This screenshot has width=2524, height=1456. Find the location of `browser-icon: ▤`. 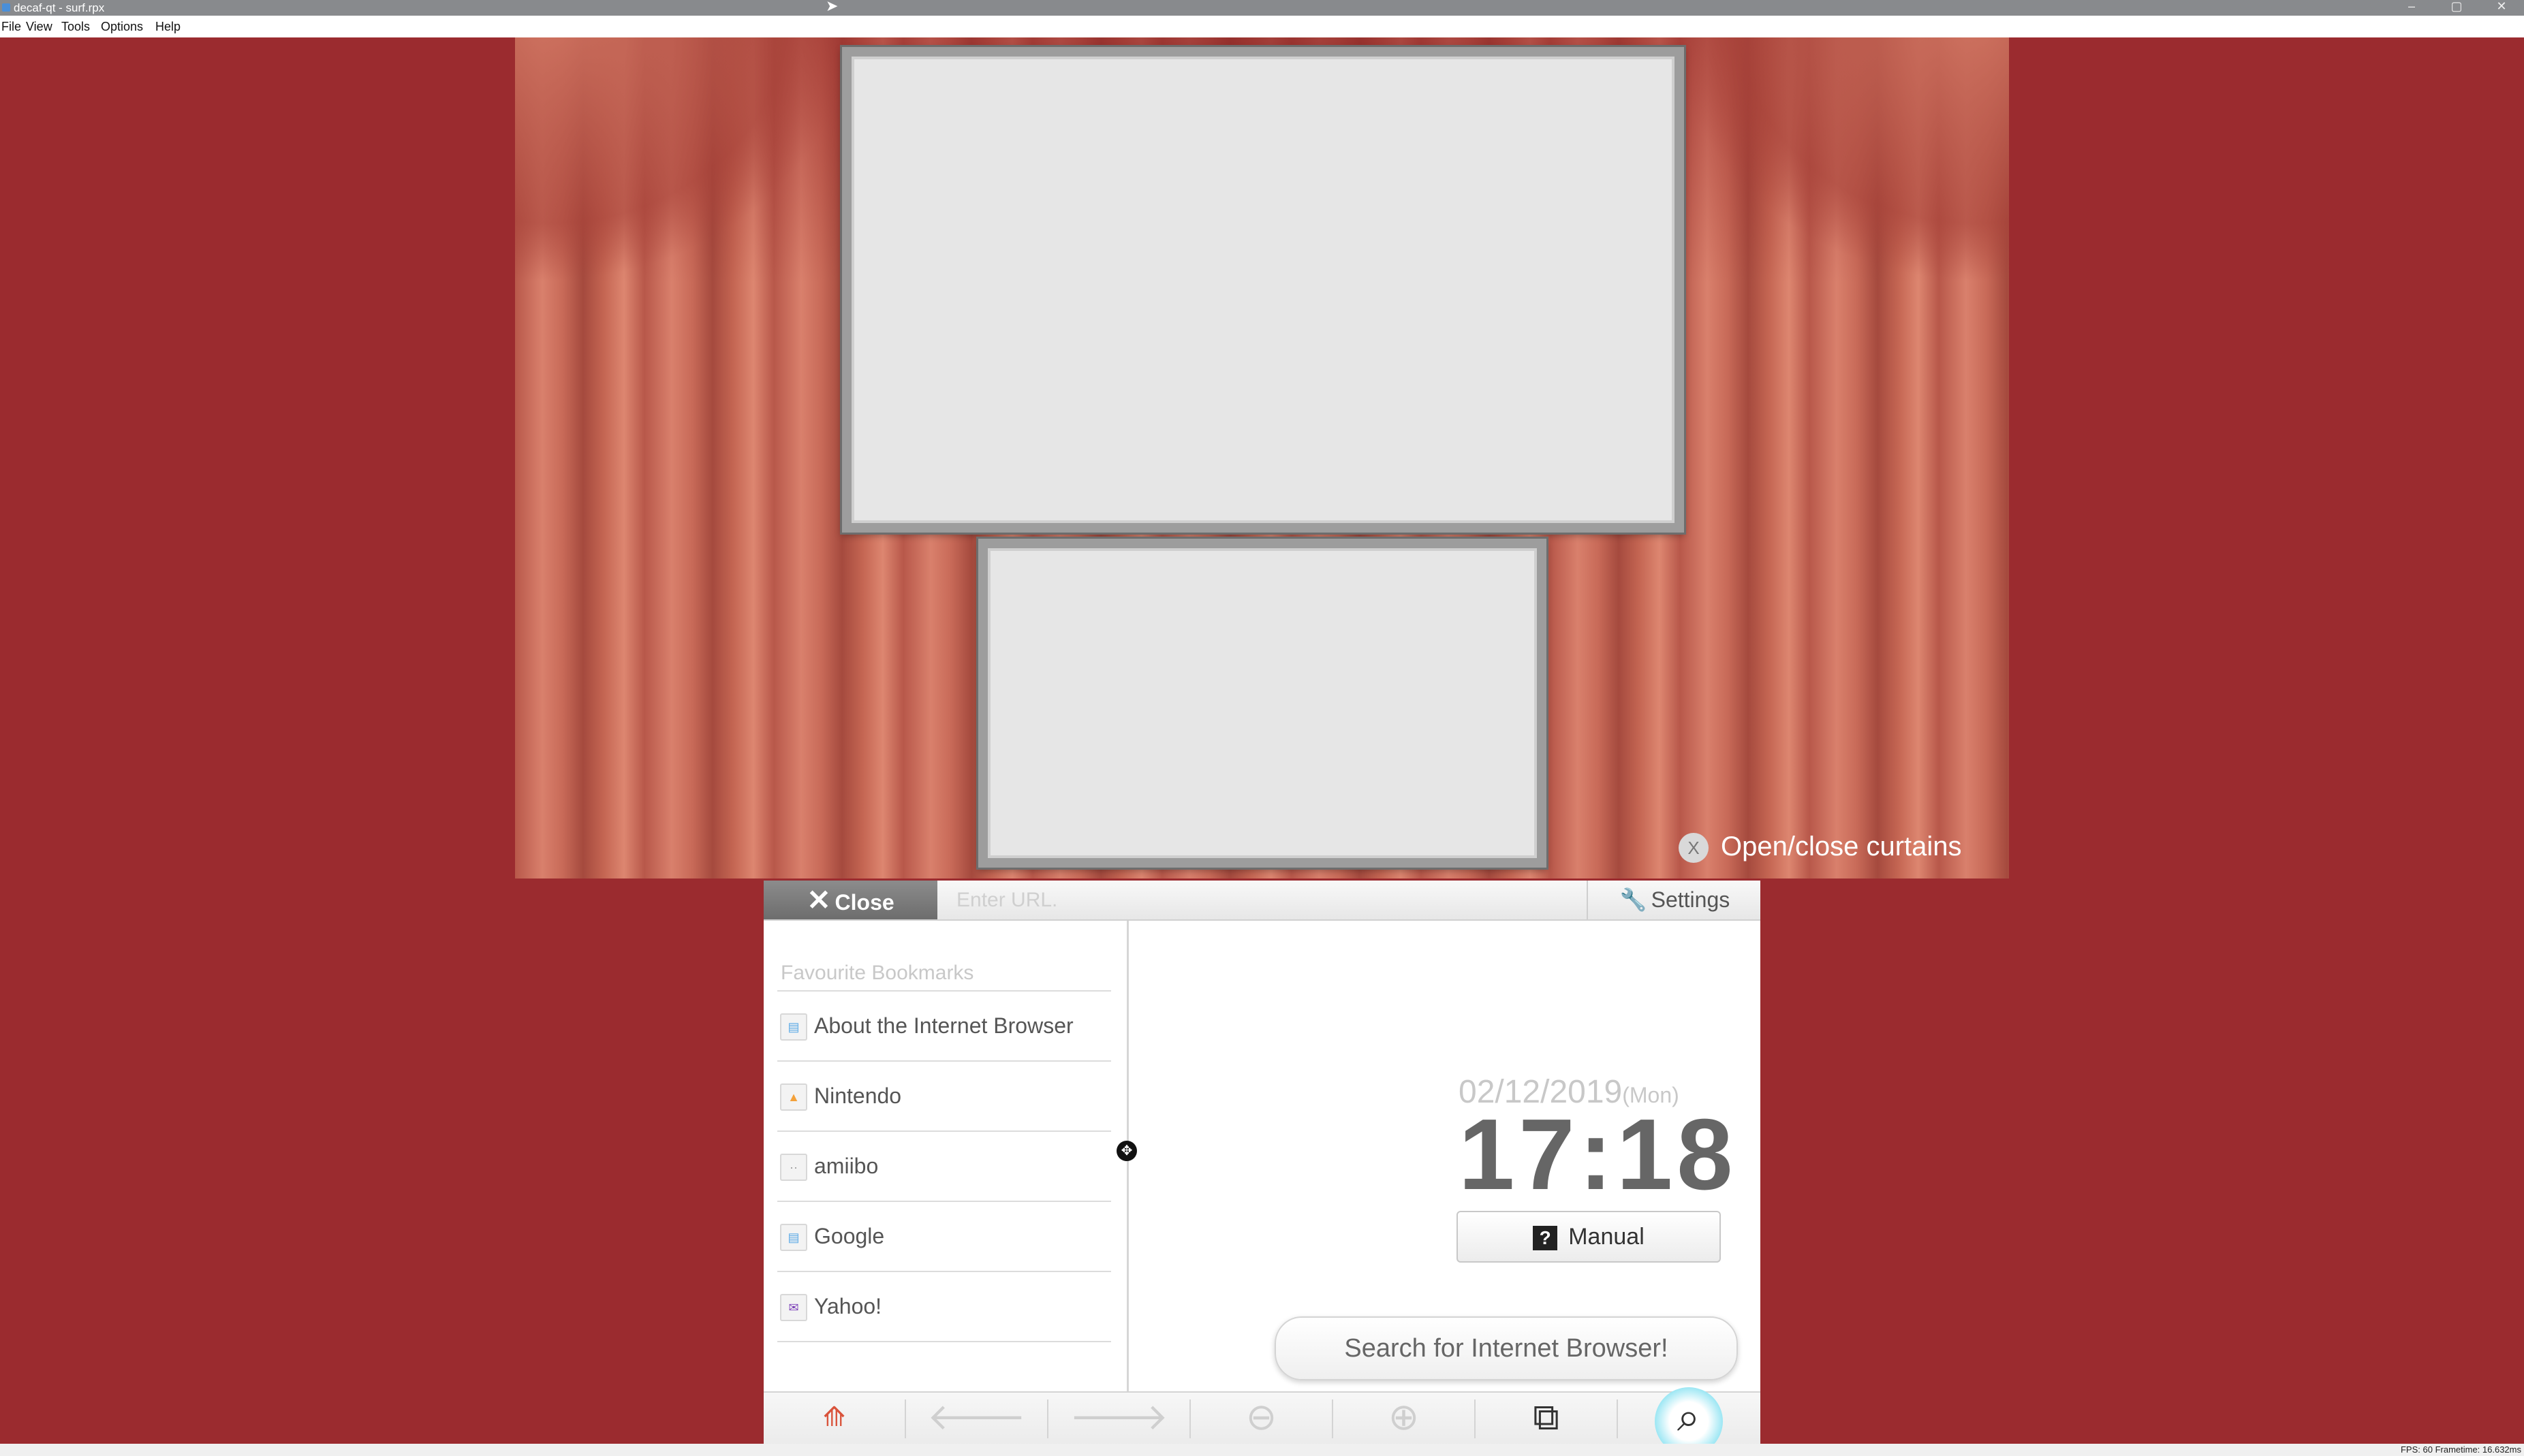

browser-icon: ▤ is located at coordinates (794, 1027).